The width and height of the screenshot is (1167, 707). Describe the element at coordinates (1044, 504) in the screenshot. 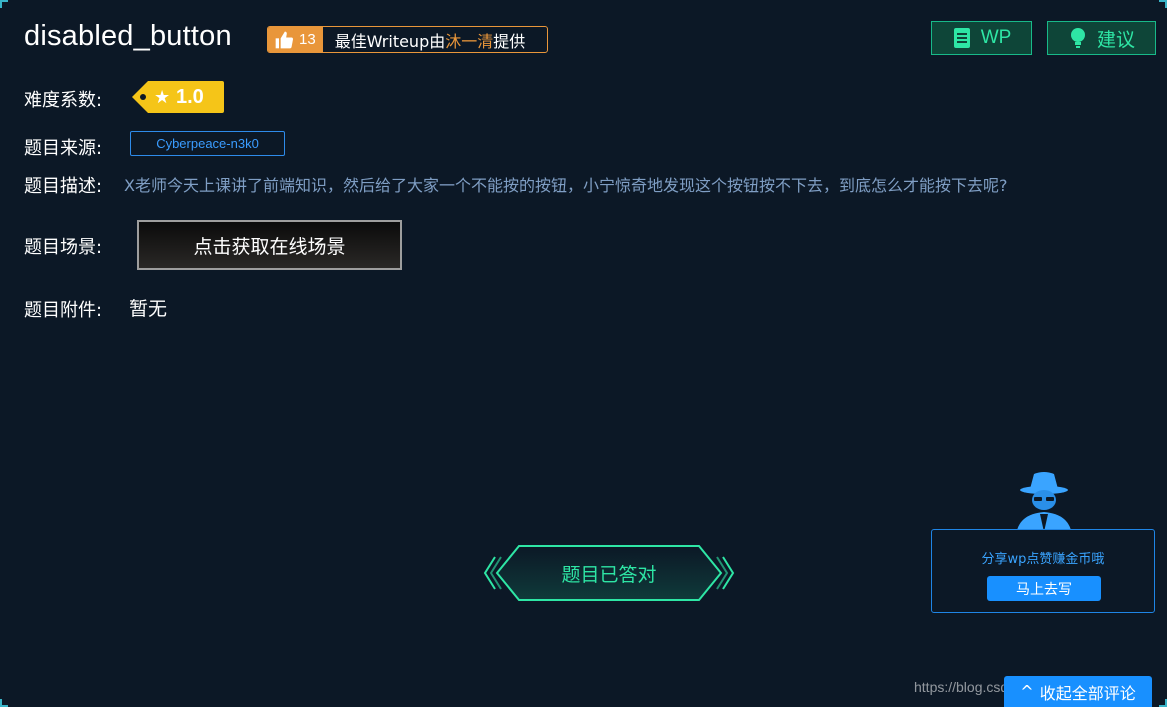

I see `spy-icon` at that location.